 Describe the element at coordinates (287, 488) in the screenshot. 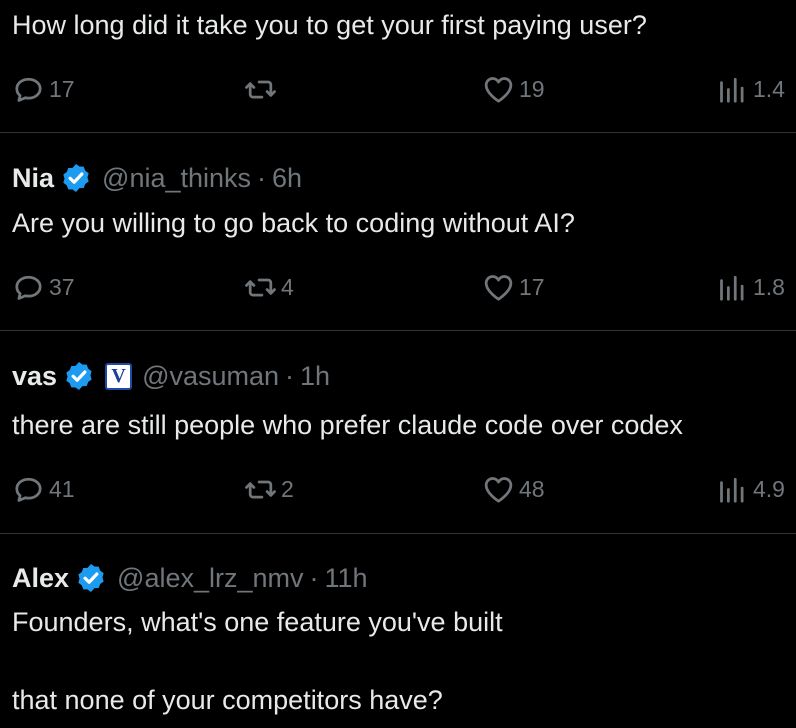

I see `repost-count: 2` at that location.